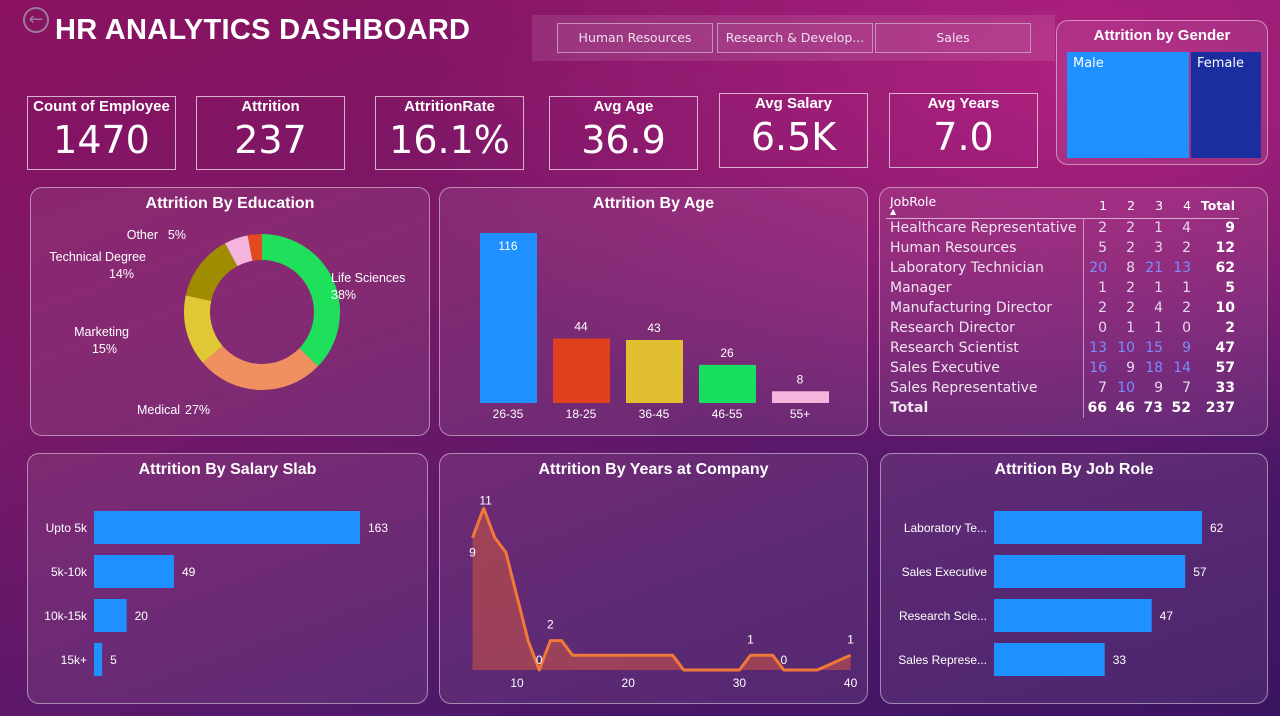  What do you see at coordinates (784, 660) in the screenshot?
I see `point-data-label: 0` at bounding box center [784, 660].